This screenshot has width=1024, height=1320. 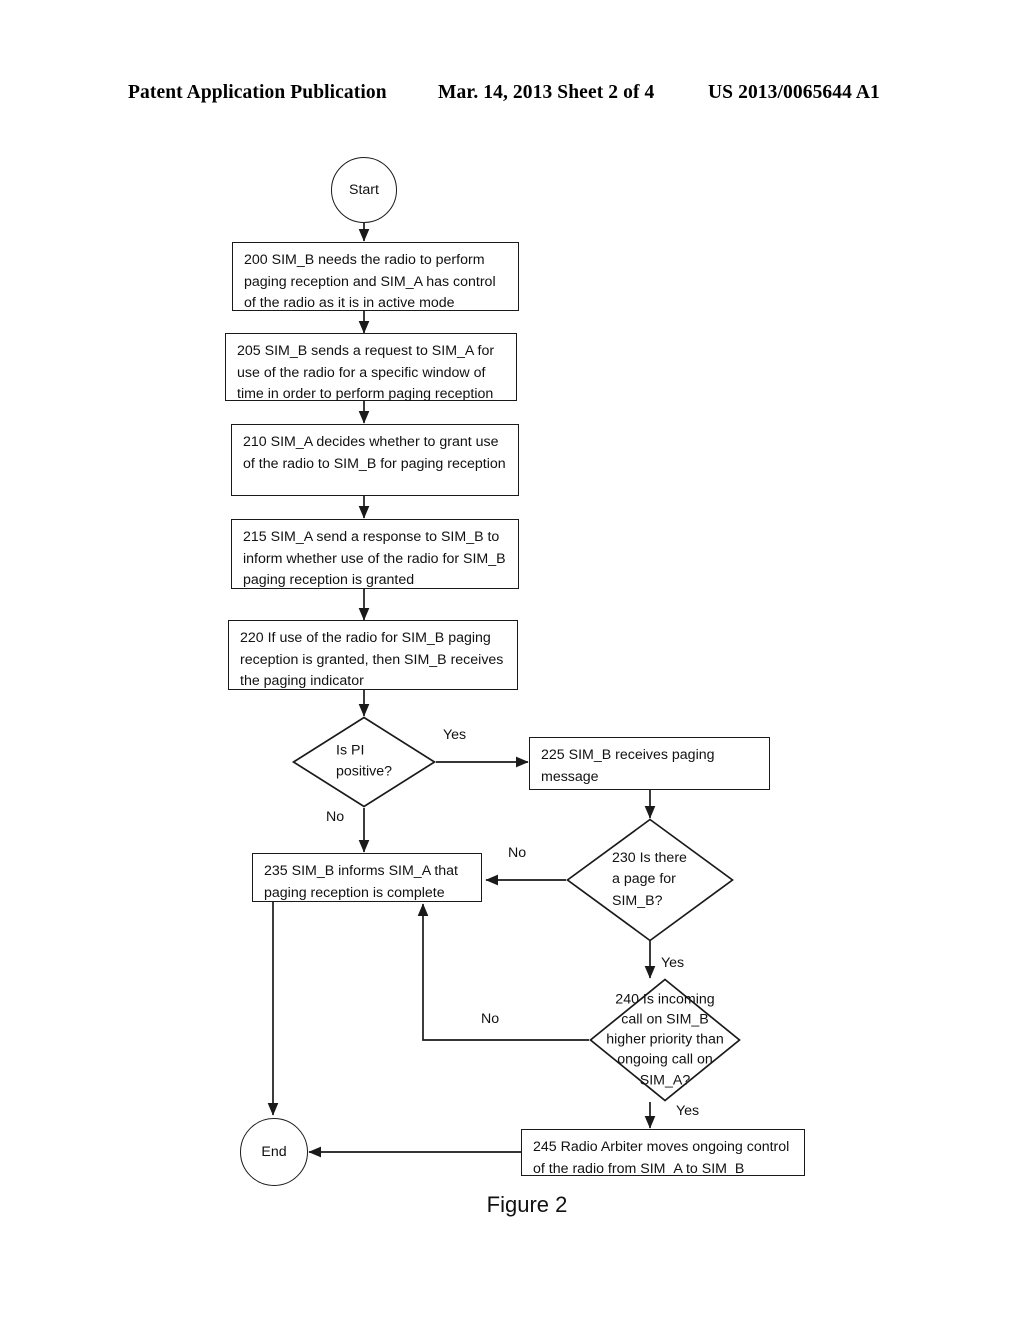 I want to click on decision-is-there-a-page: 230 Is there a page for SIM_B?, so click(x=650, y=880).